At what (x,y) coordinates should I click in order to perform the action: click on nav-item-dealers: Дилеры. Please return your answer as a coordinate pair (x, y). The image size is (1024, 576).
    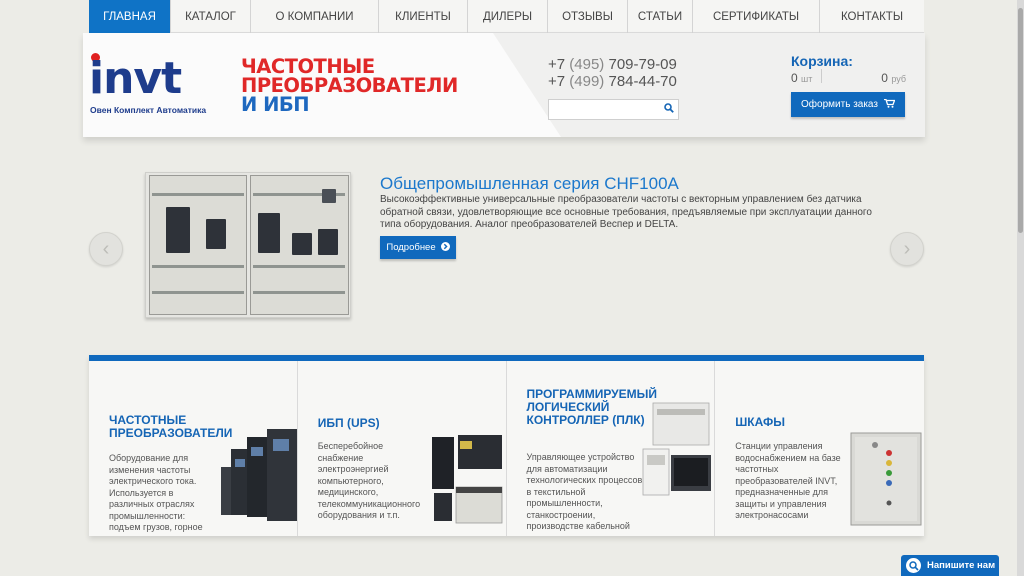
    Looking at the image, I should click on (508, 16).